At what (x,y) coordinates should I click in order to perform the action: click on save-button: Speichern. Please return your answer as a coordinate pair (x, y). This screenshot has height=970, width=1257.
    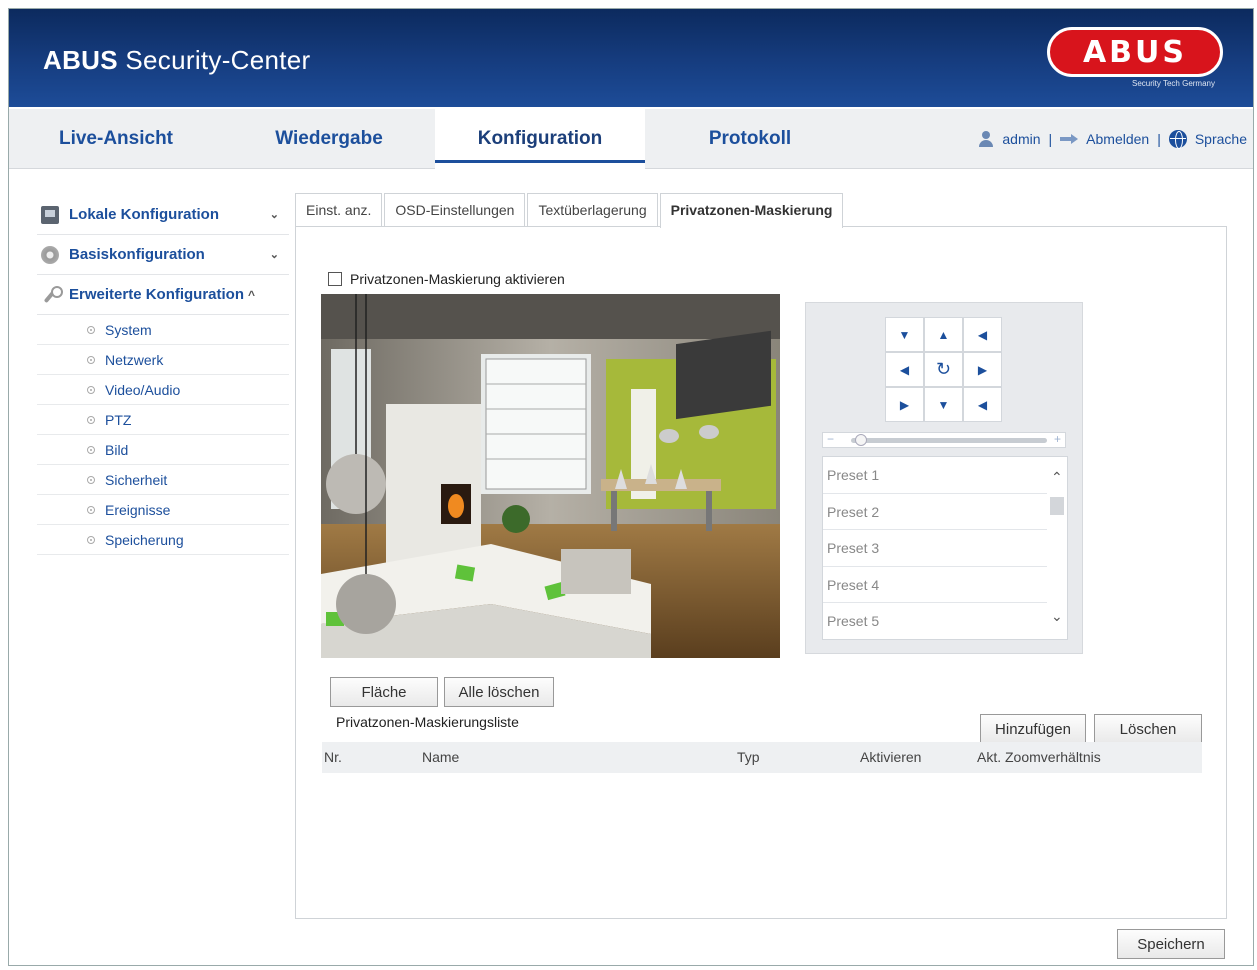
    Looking at the image, I should click on (1171, 944).